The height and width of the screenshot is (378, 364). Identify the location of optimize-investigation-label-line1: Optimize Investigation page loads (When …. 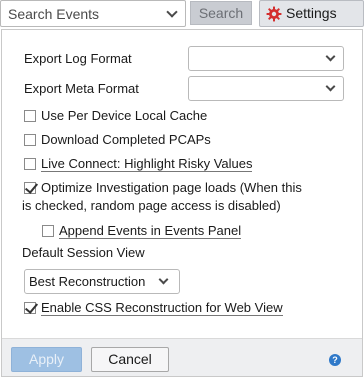
(171, 187).